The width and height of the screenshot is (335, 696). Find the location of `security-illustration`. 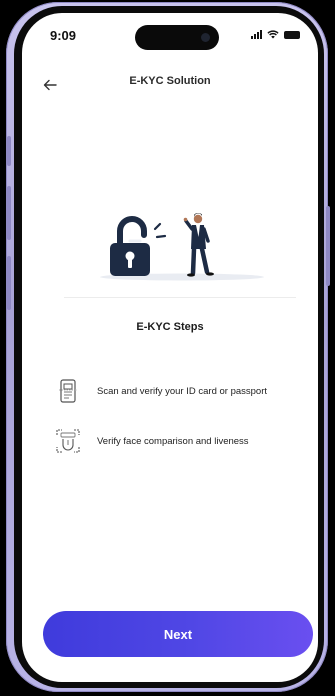

security-illustration is located at coordinates (180, 249).